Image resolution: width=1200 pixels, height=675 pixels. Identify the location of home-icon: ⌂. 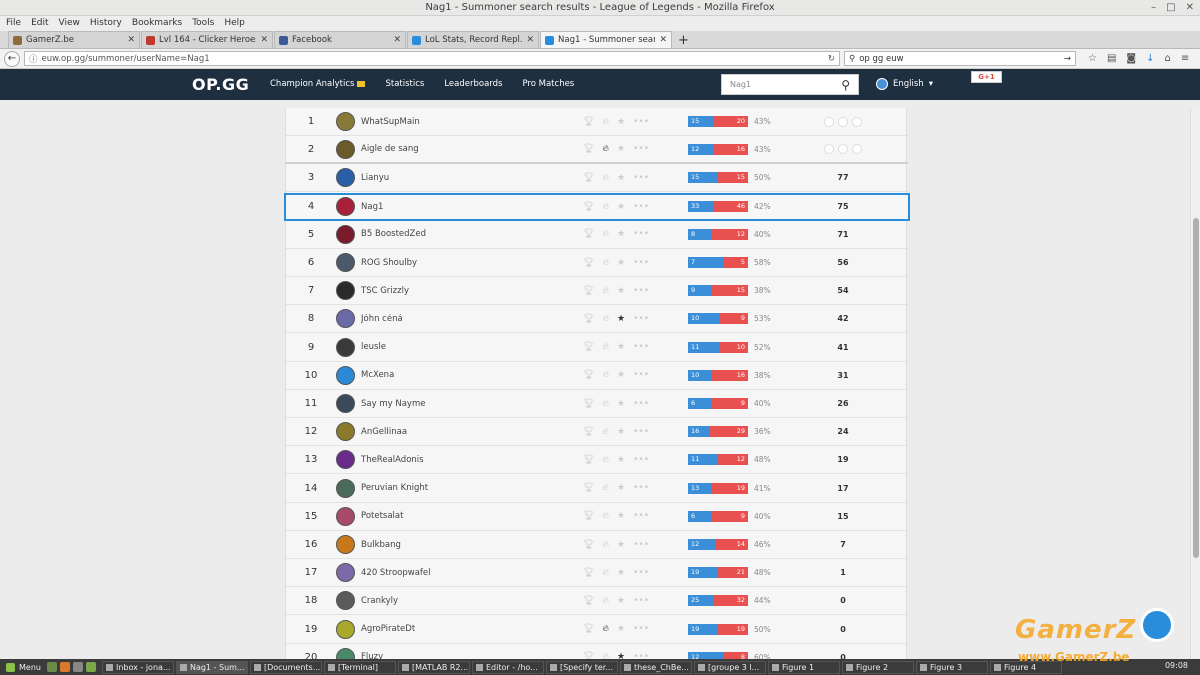
(1168, 58).